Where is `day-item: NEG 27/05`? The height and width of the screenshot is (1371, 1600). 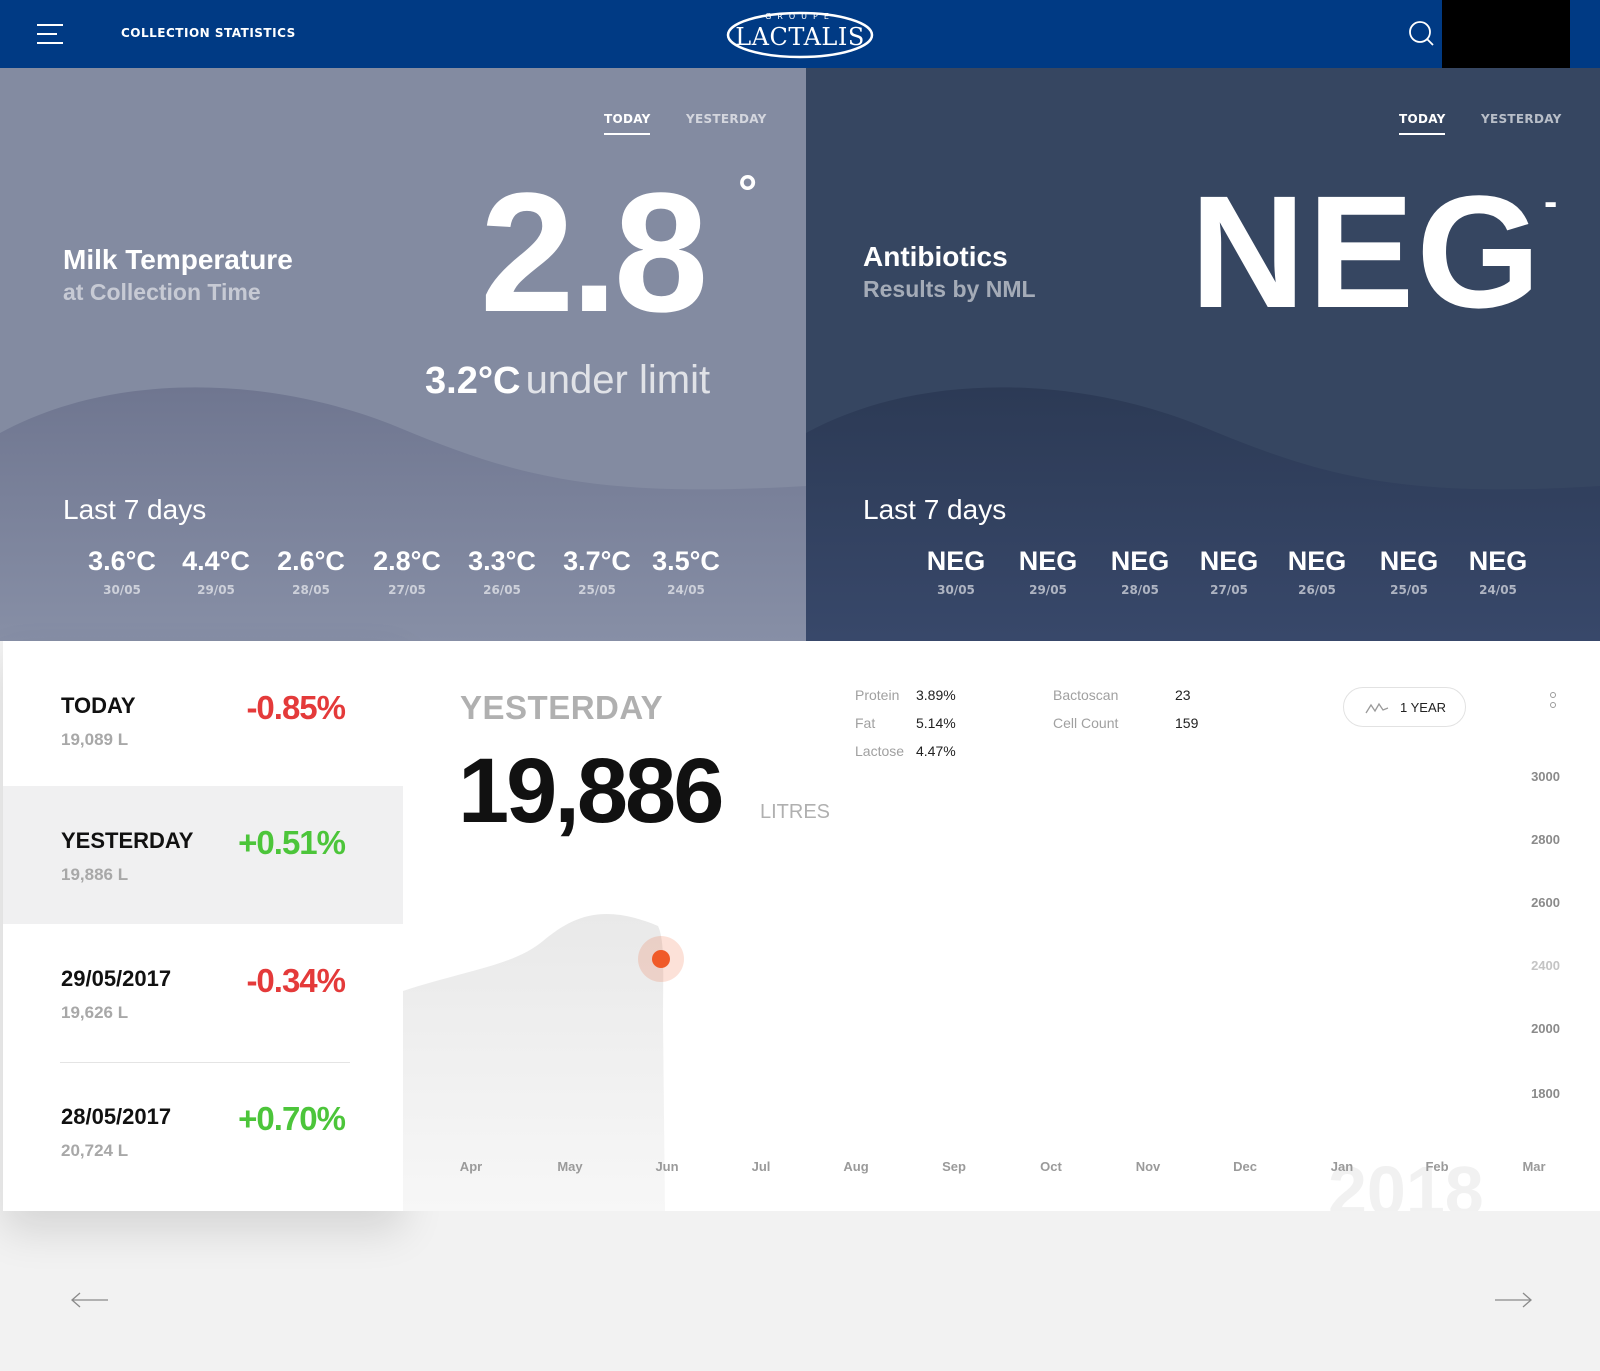 day-item: NEG 27/05 is located at coordinates (1229, 571).